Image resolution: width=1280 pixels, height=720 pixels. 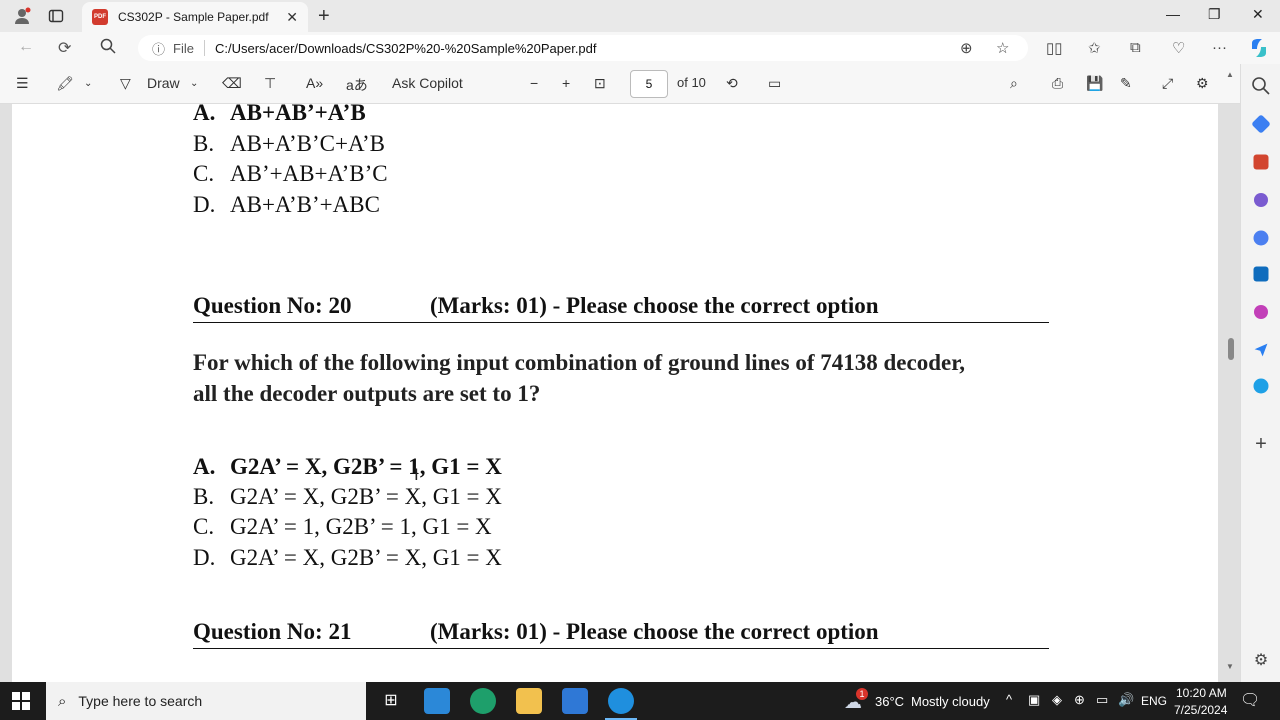 I want to click on favorite-star-icon: ☆, so click(x=1002, y=48).